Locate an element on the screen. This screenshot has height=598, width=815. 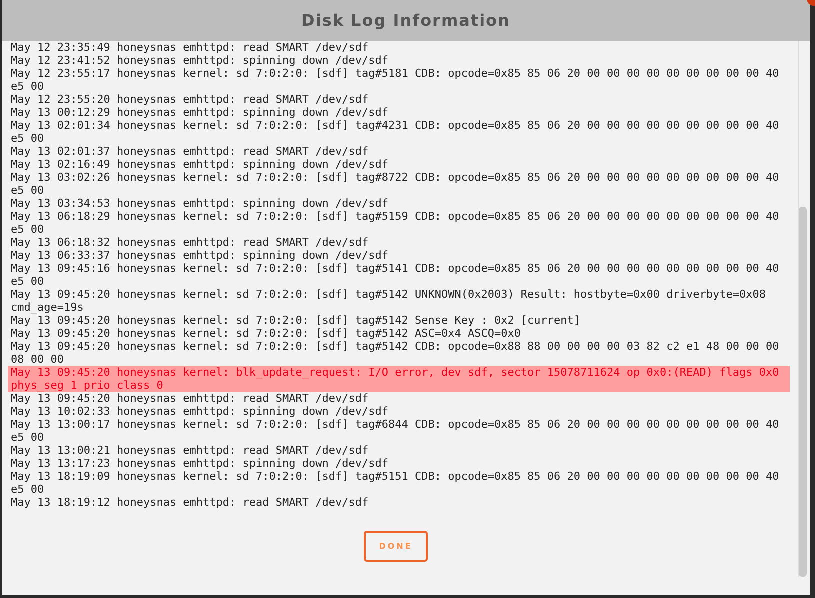
scrollbar is located at coordinates (802, 309).